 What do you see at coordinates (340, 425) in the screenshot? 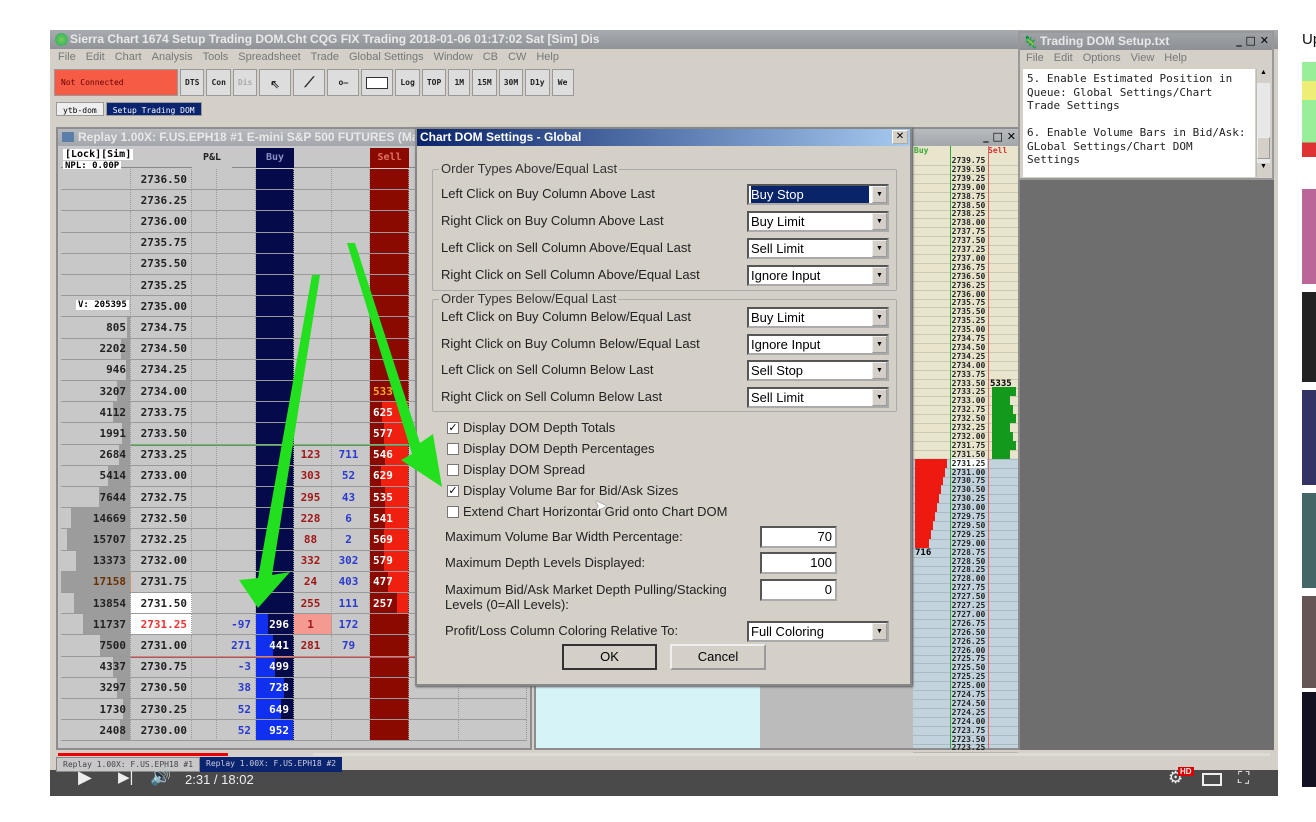
I see `annotation-arrows` at bounding box center [340, 425].